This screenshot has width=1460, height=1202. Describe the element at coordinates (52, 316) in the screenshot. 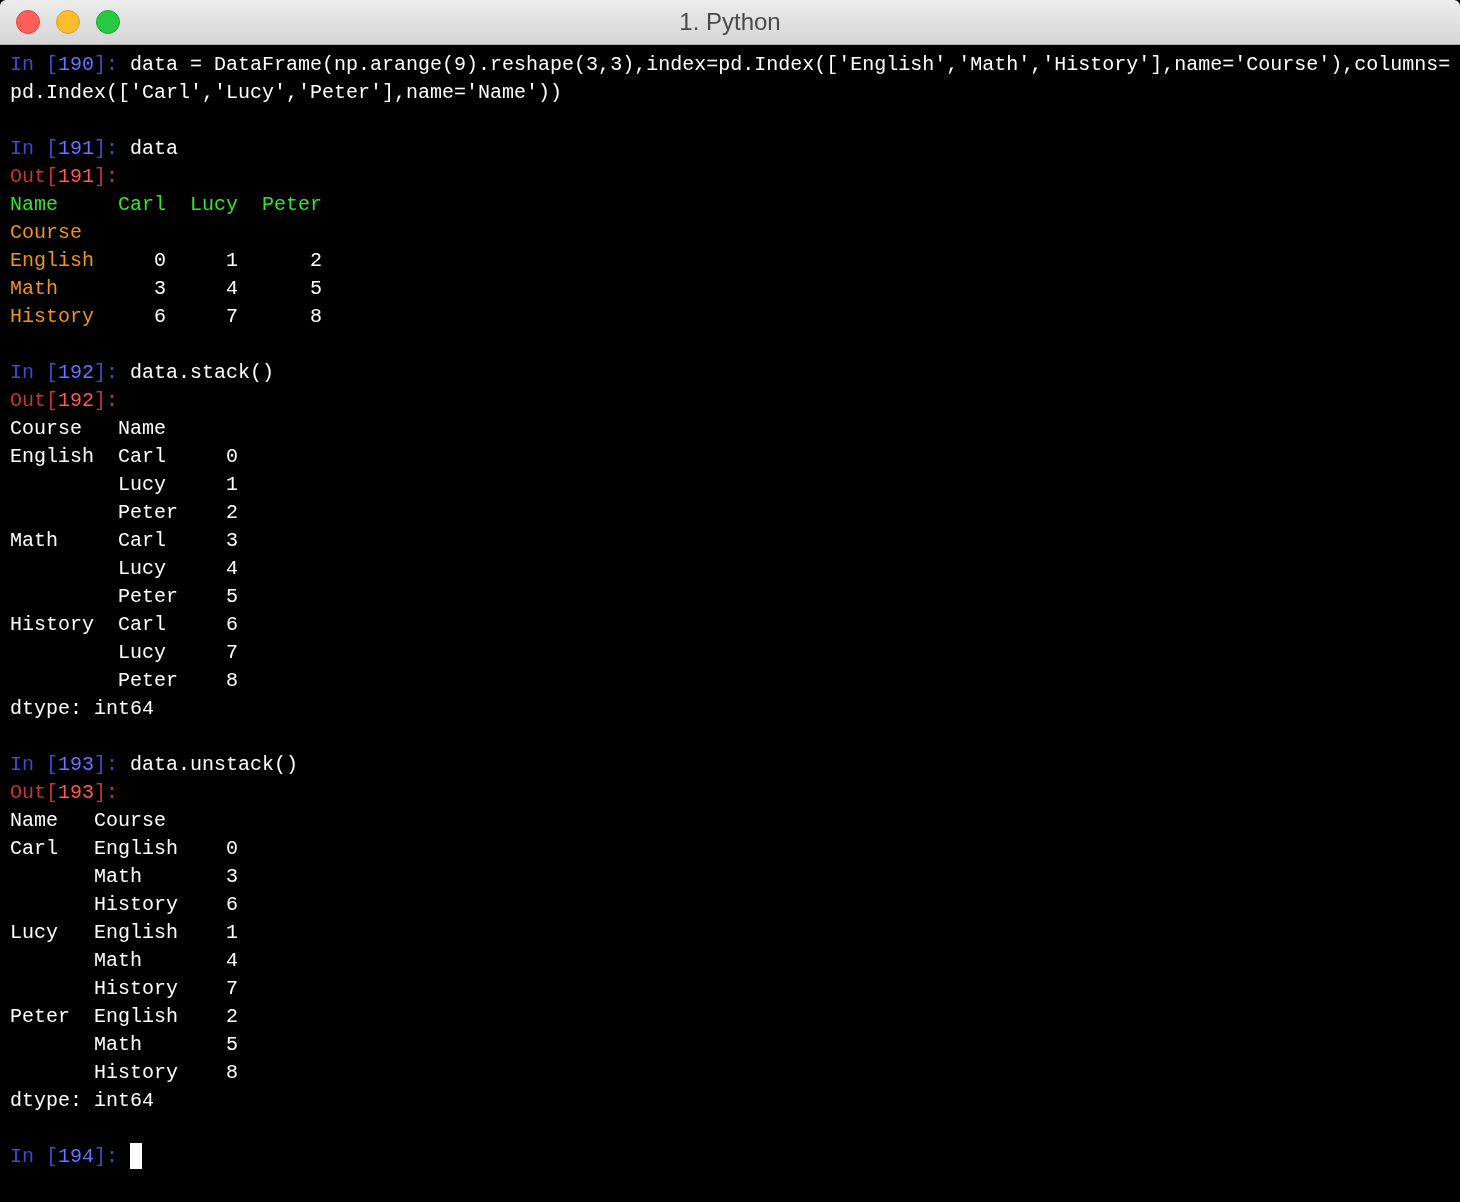

I see `index-label: History` at that location.